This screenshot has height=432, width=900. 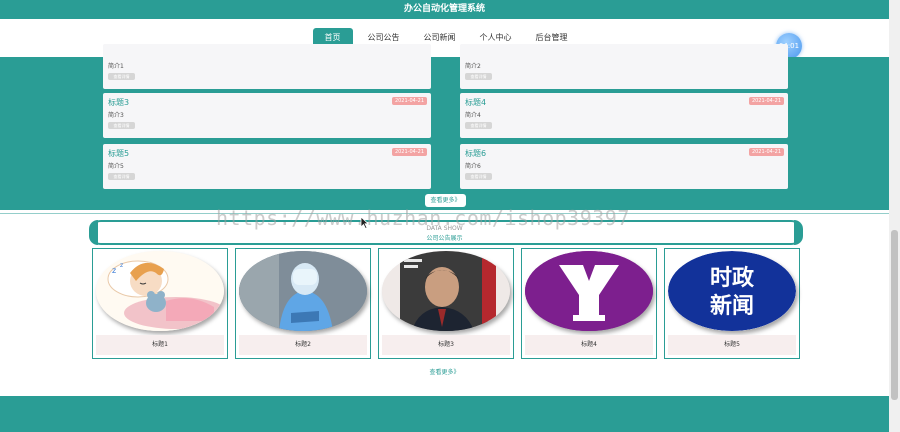 I want to click on tile-caption: 标题5, so click(x=732, y=345).